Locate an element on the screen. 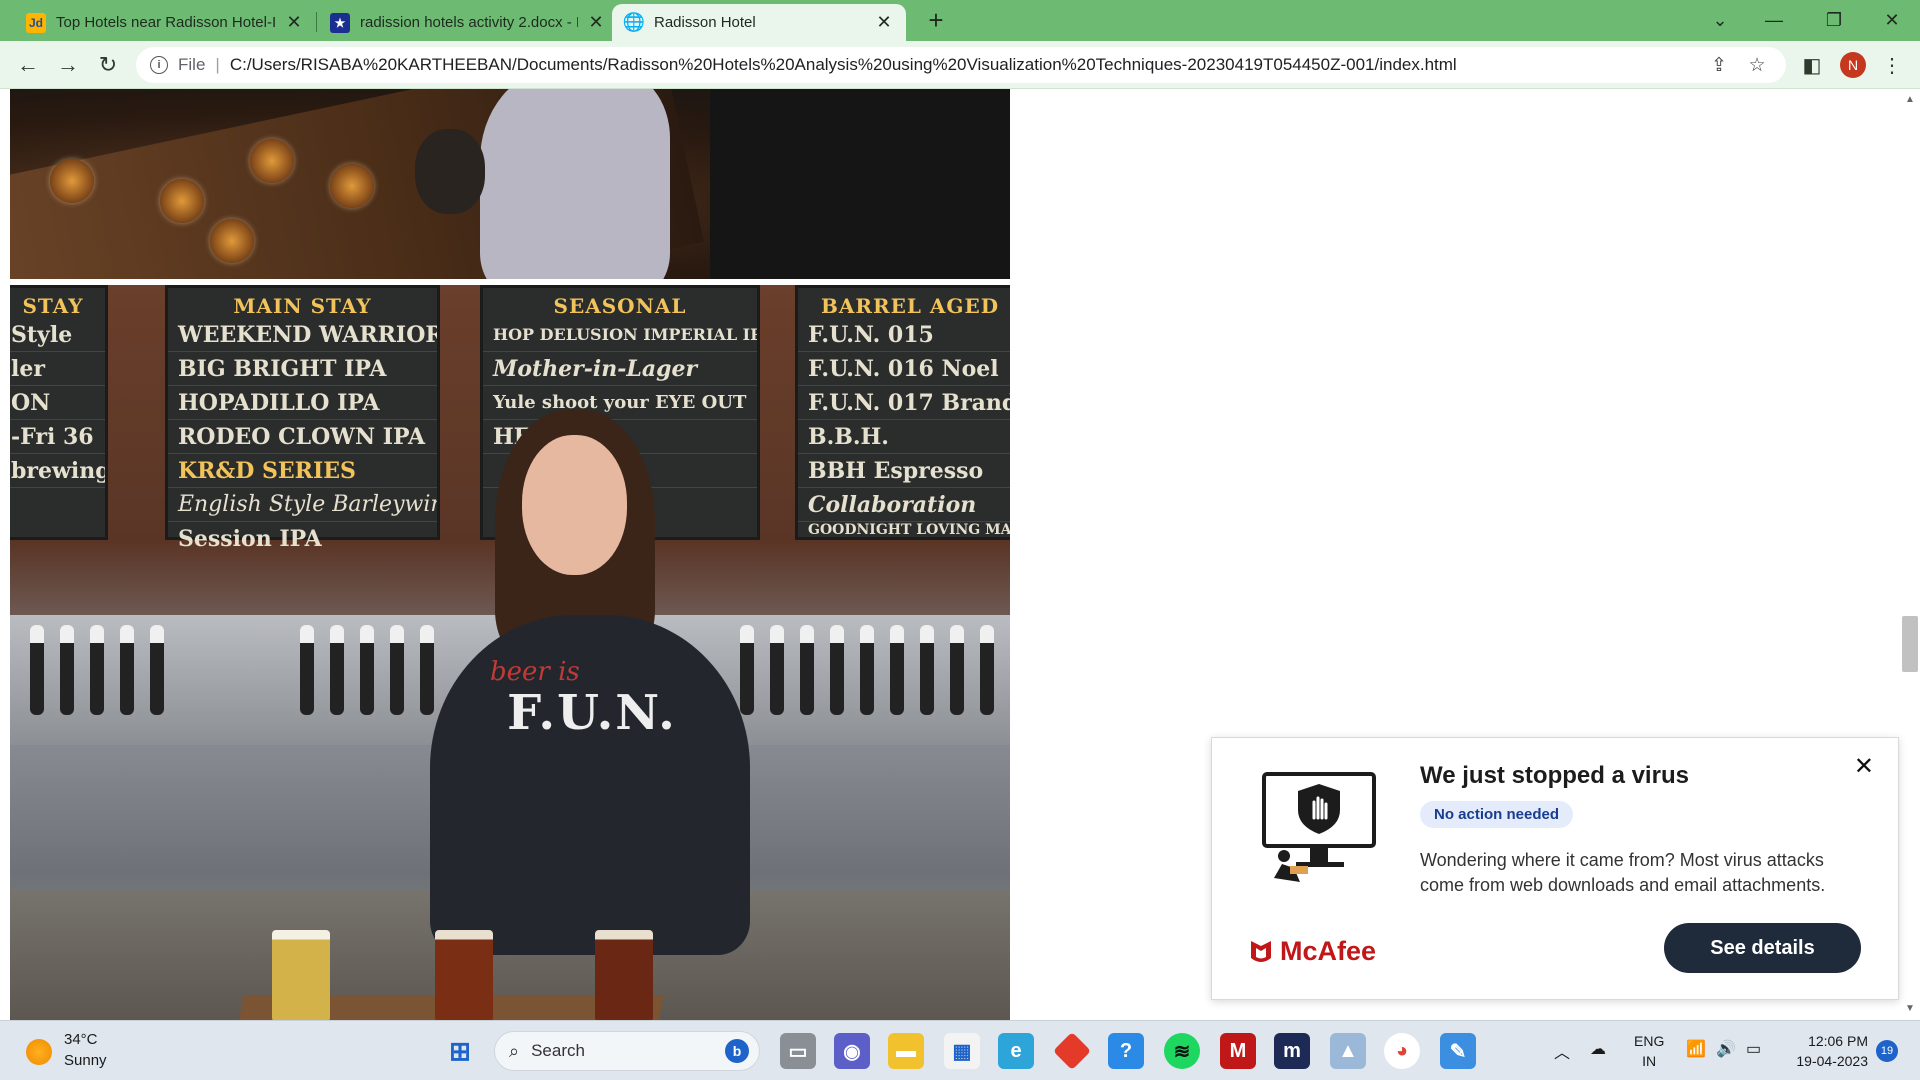 Image resolution: width=1920 pixels, height=1080 pixels. board-row: B.B.H. is located at coordinates (904, 437).